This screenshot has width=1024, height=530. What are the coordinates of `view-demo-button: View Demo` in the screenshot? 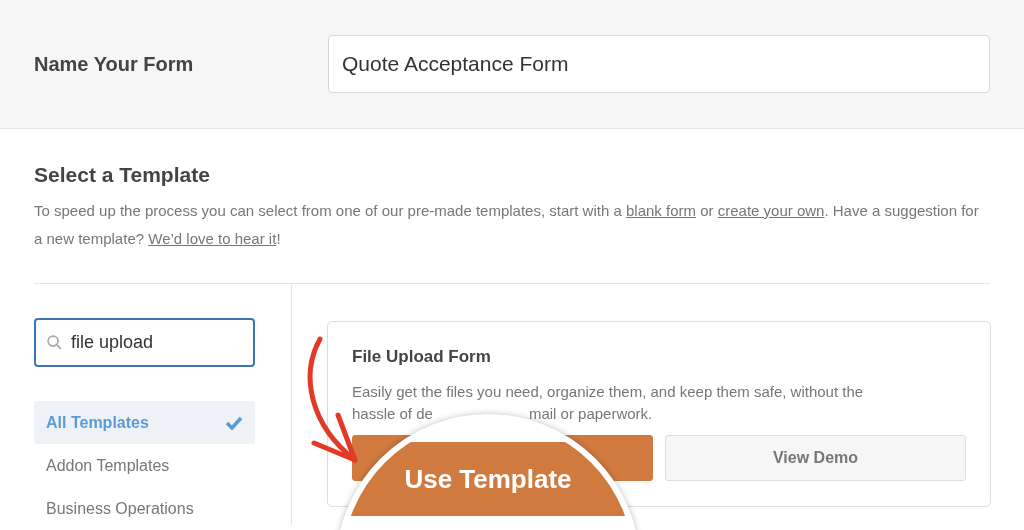 It's located at (815, 458).